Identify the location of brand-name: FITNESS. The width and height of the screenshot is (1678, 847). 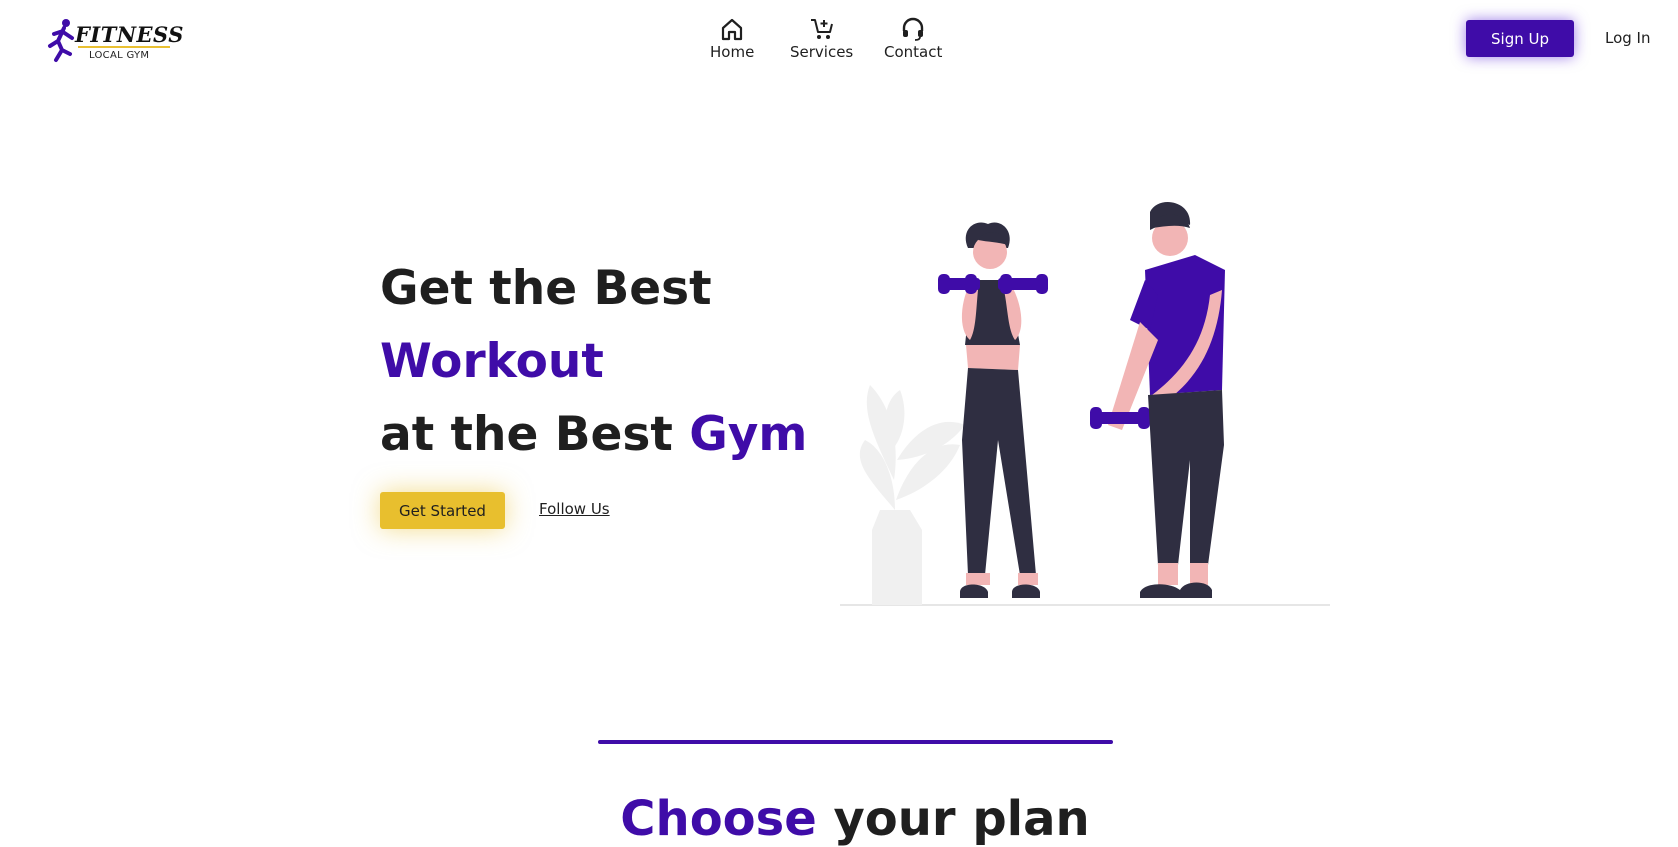
(129, 34).